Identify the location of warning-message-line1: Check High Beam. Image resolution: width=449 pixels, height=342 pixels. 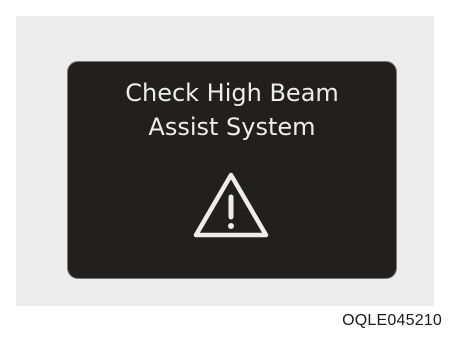
(232, 93).